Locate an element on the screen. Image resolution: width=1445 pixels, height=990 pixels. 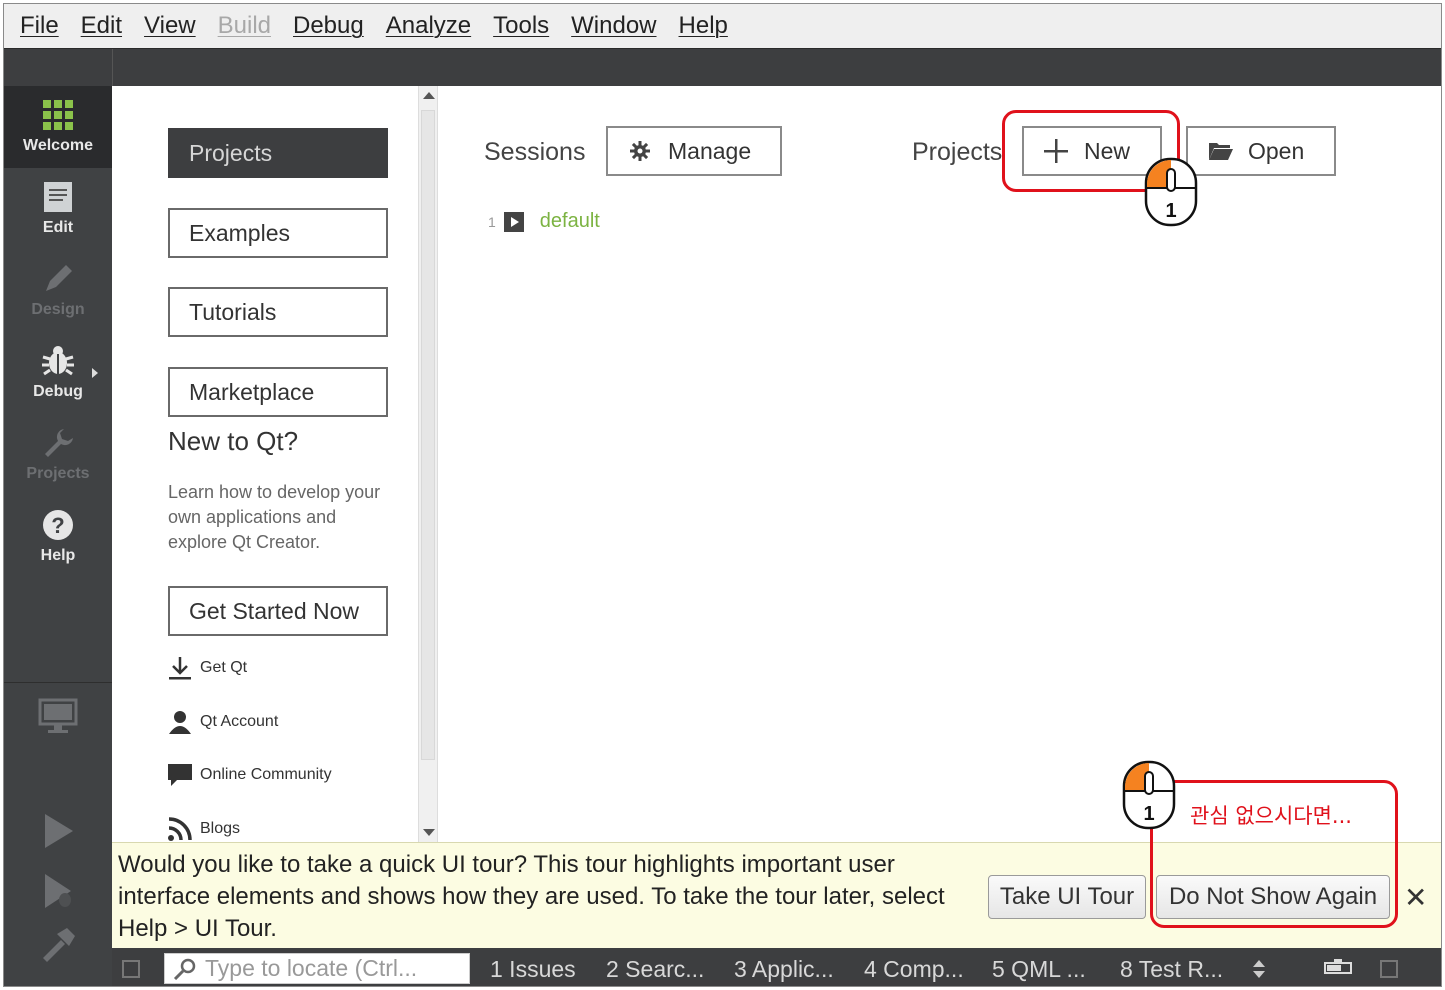
folder-open-icon is located at coordinates (1221, 151).